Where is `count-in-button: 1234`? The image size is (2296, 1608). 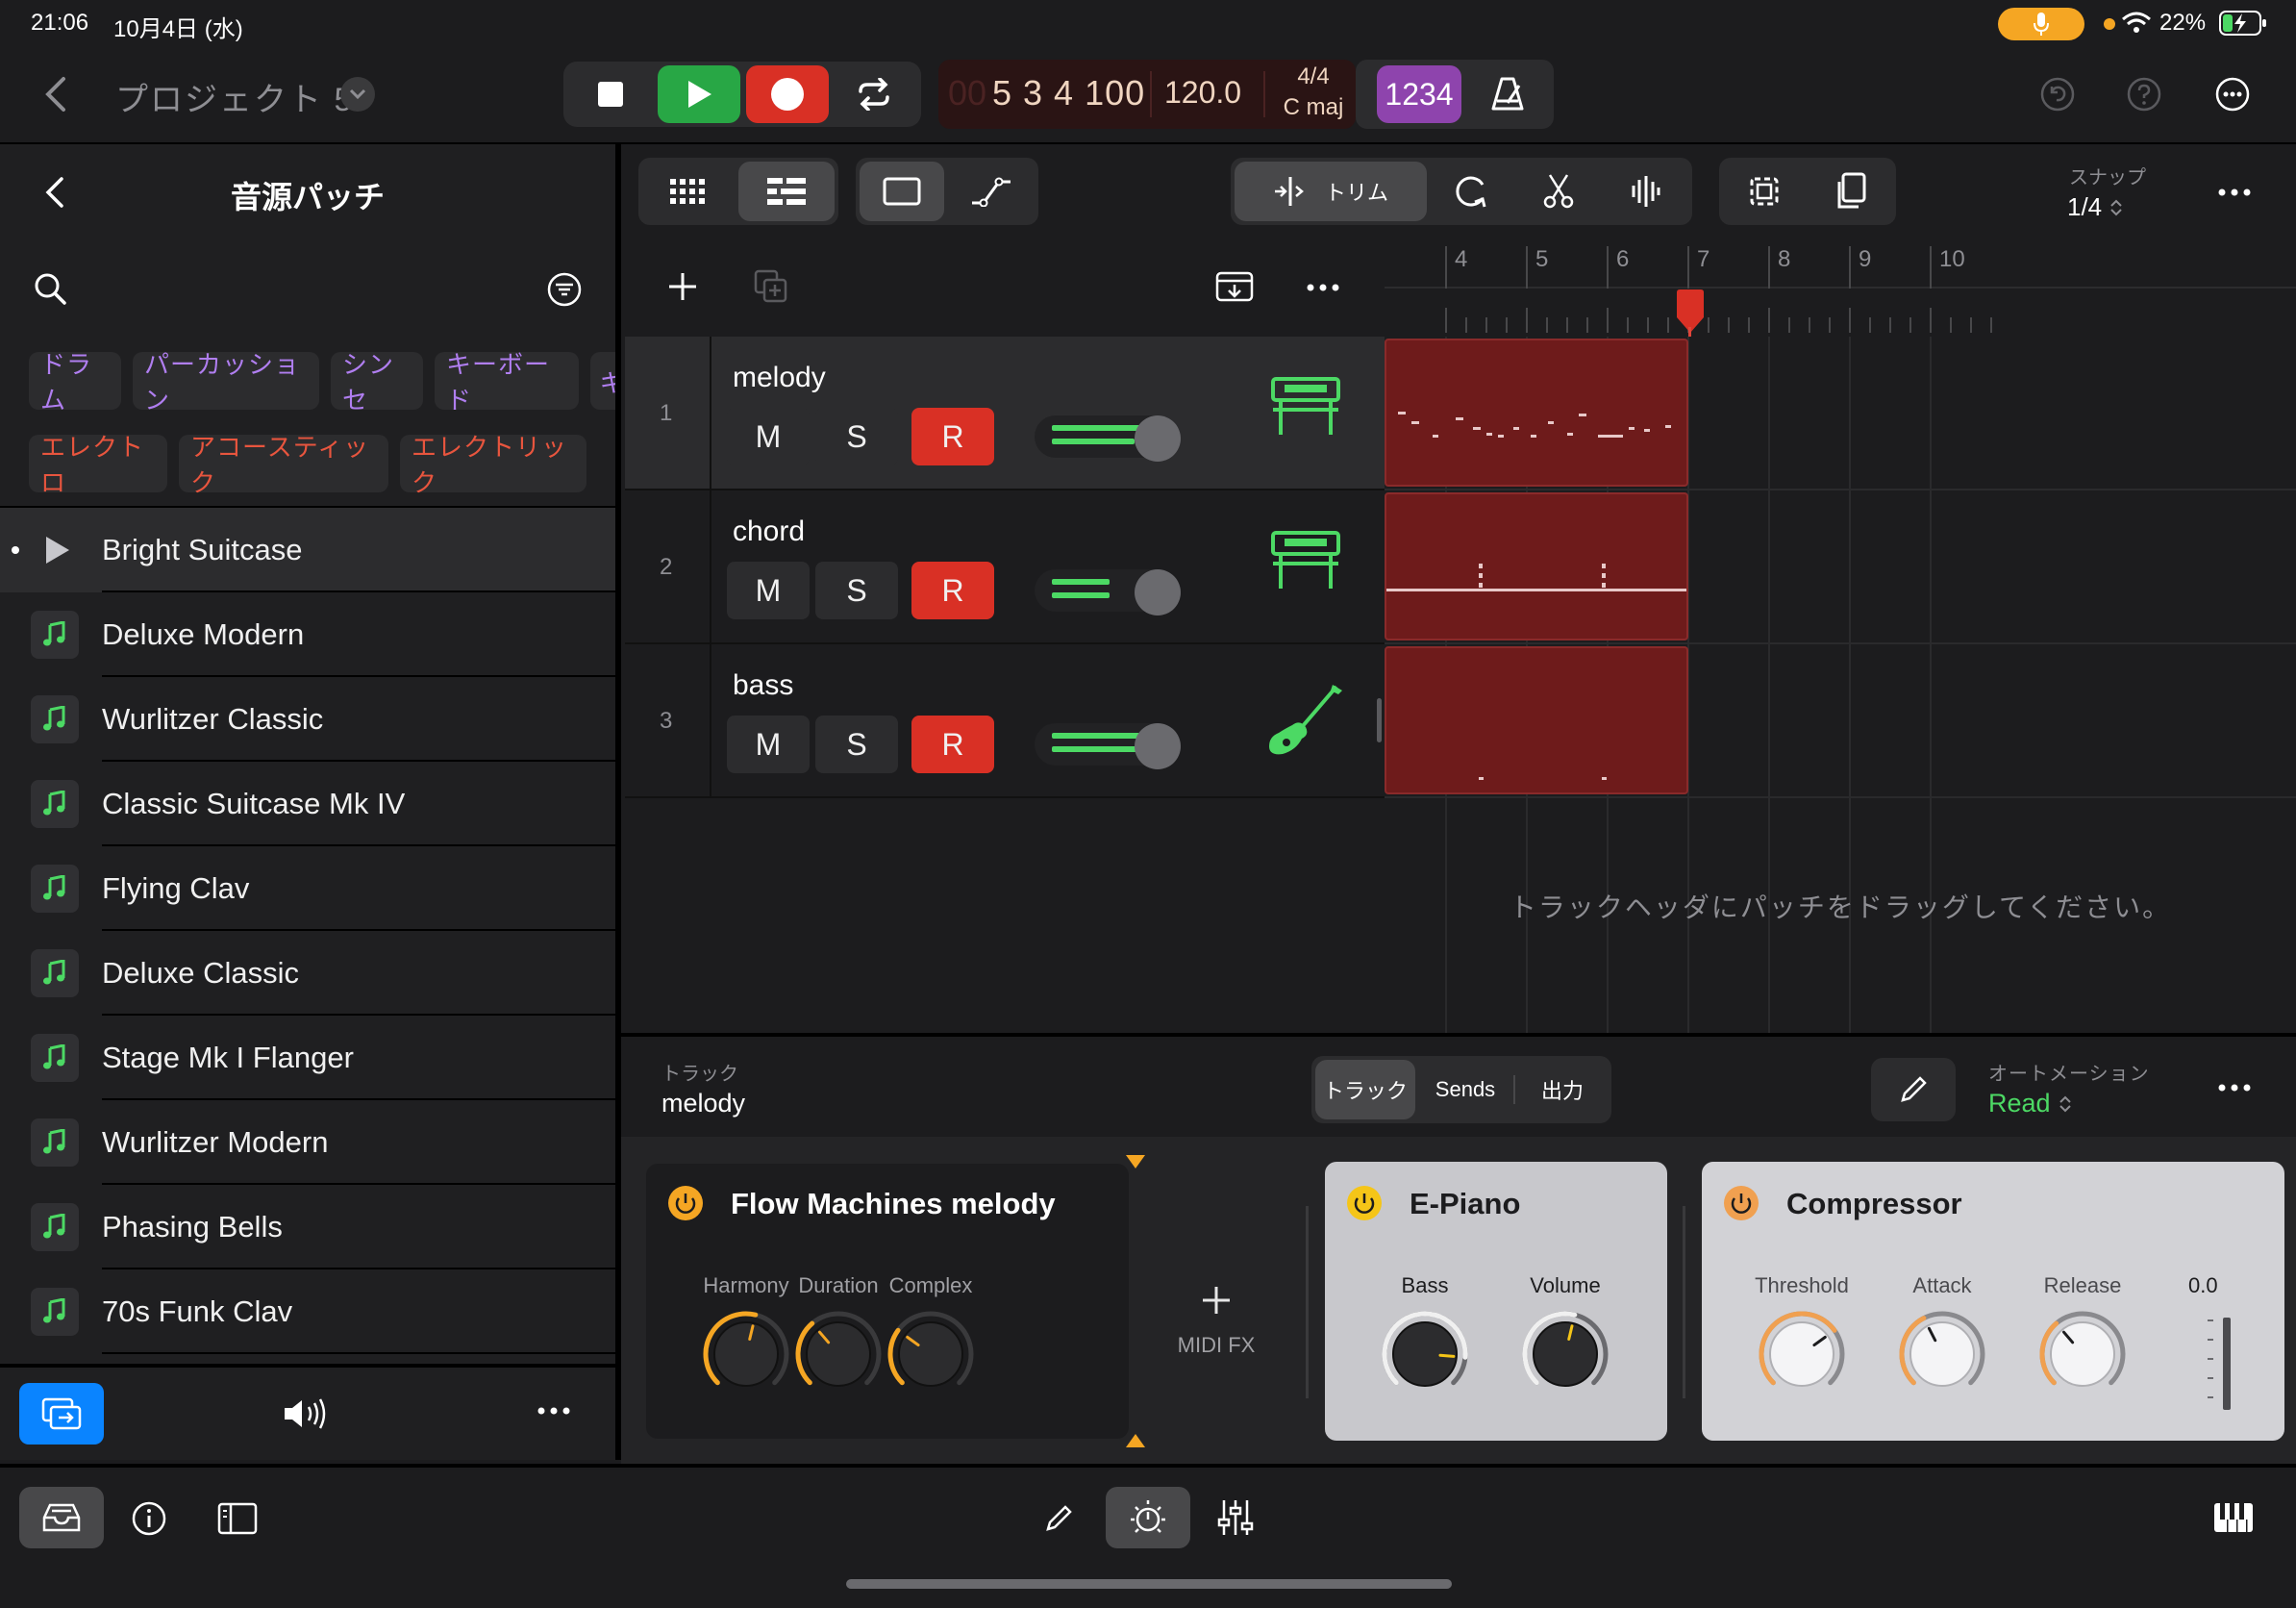 count-in-button: 1234 is located at coordinates (1419, 94).